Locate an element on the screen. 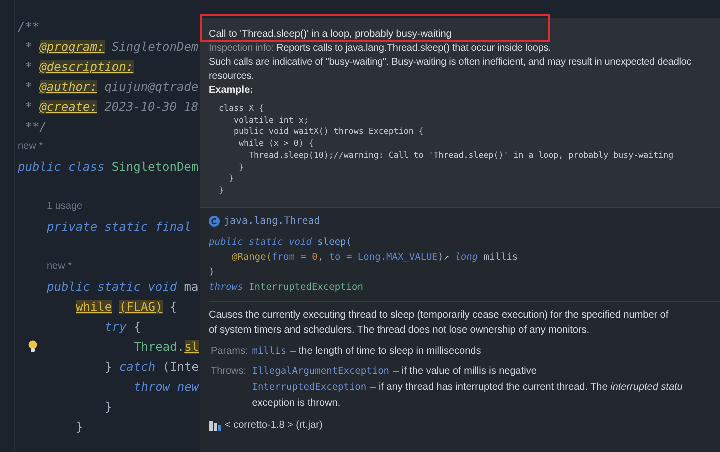  code-line: while (FLAG) { is located at coordinates (127, 307).